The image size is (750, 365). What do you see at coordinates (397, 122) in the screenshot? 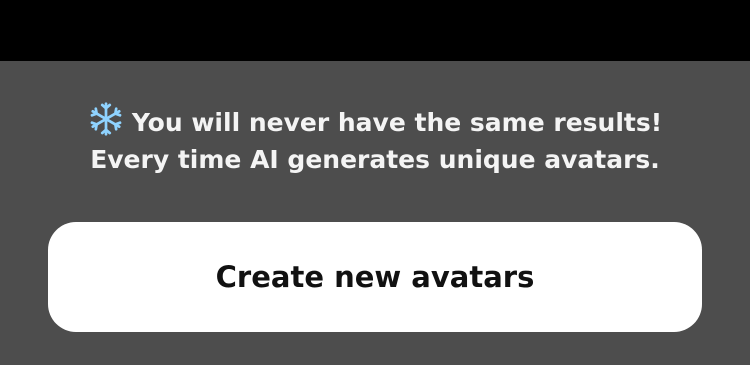
I see `info-line-1-text: You will never have the same results!` at bounding box center [397, 122].